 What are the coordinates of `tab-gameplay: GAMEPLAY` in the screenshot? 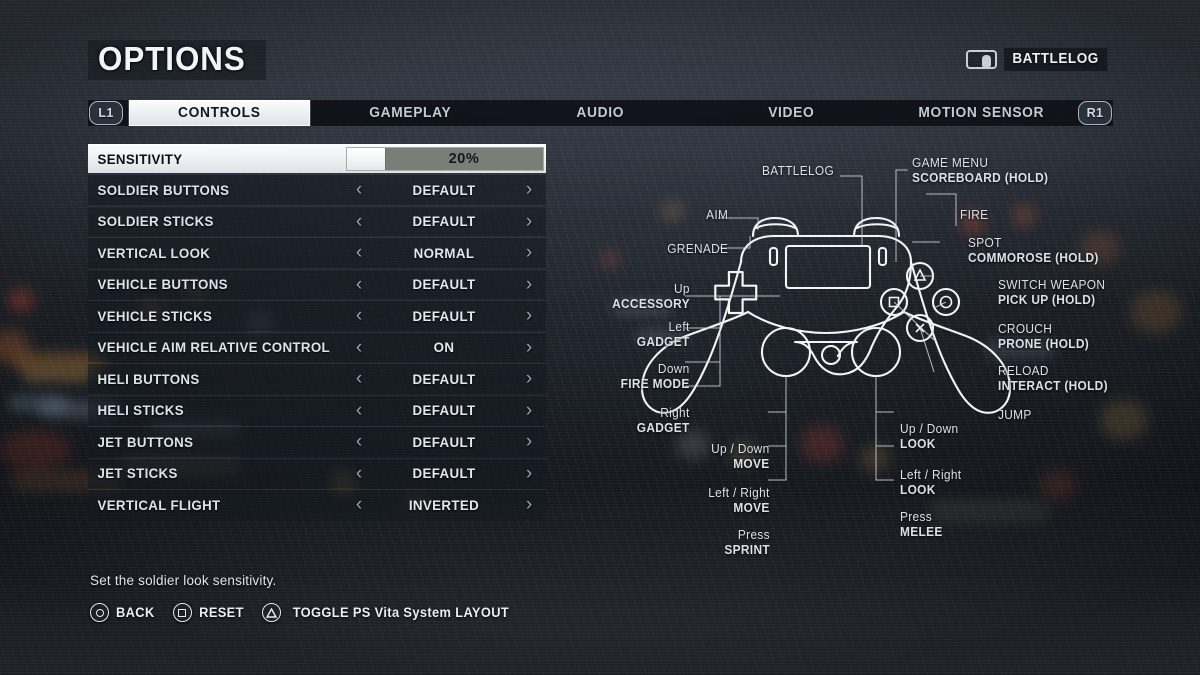 It's located at (409, 113).